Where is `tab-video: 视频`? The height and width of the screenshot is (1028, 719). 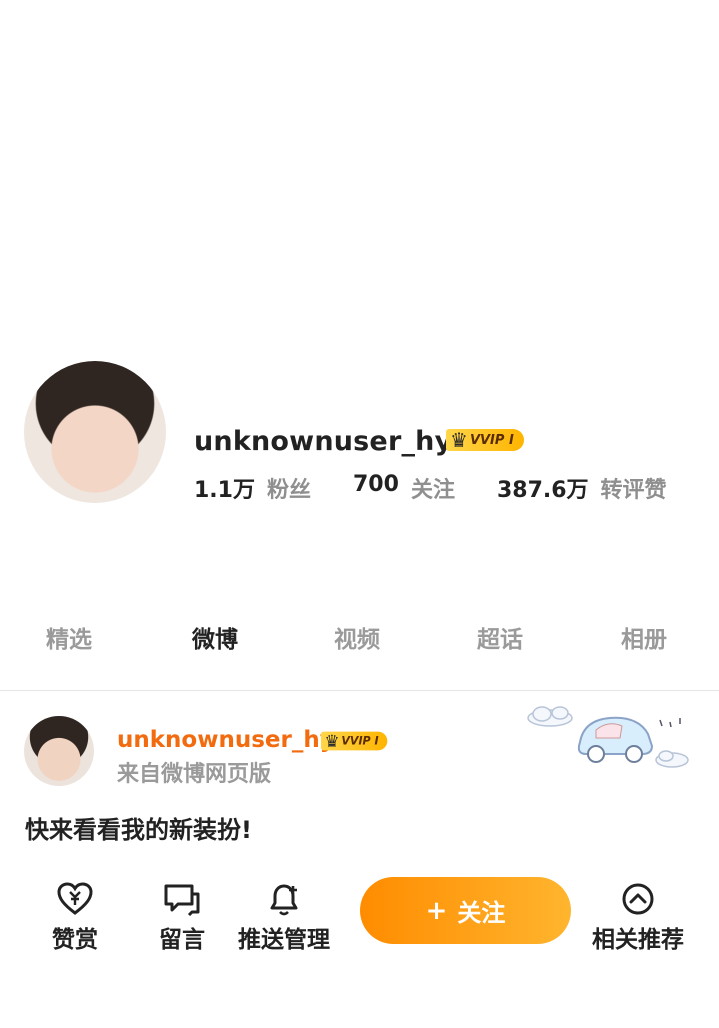 tab-video: 视频 is located at coordinates (357, 637).